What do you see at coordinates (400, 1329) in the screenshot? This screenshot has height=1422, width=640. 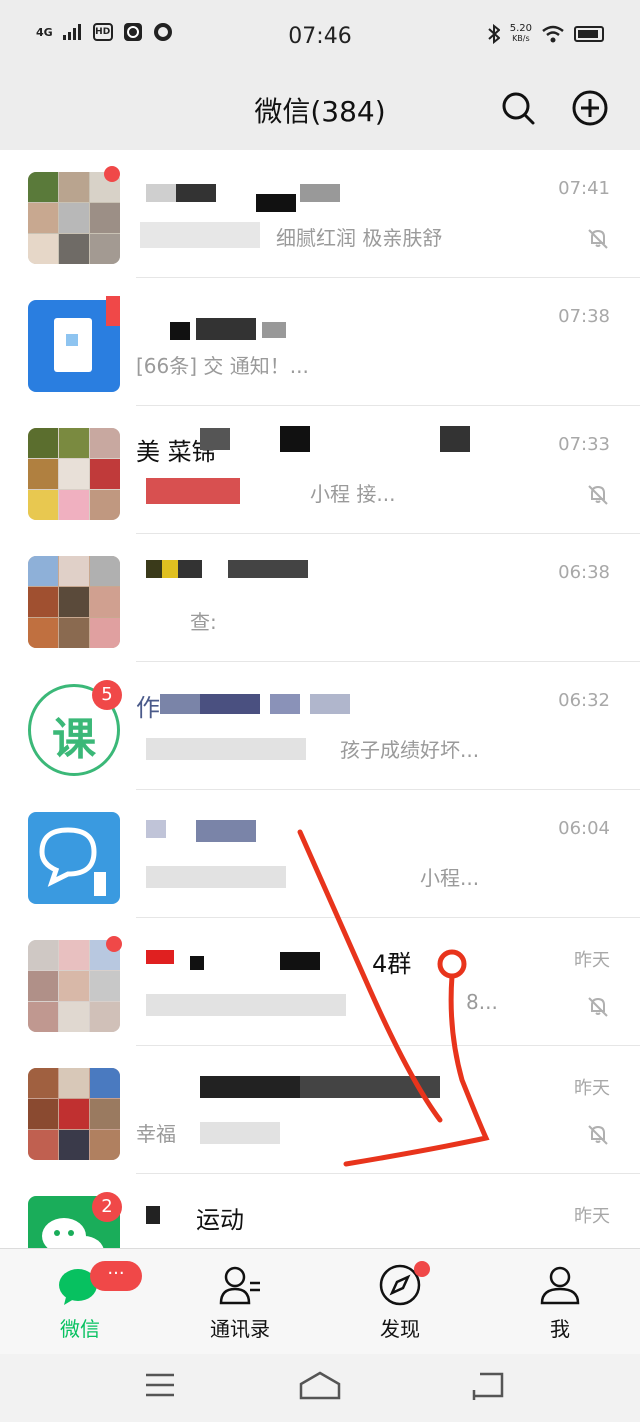 I see `tab-label: 发现` at bounding box center [400, 1329].